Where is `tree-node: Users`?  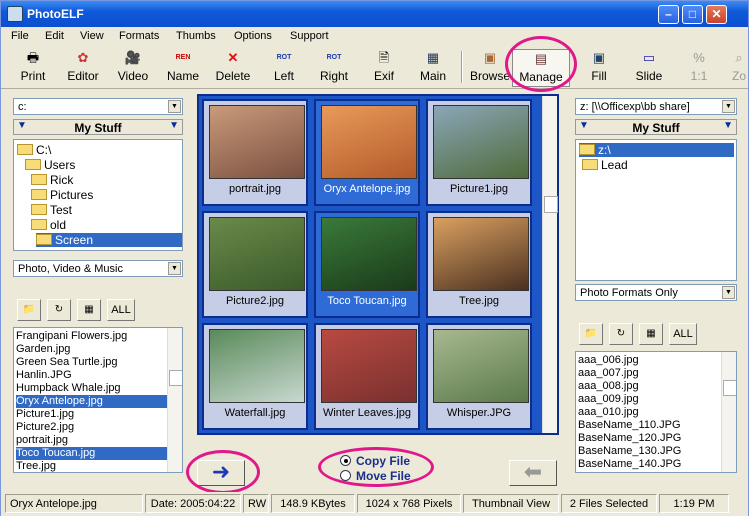 tree-node: Users is located at coordinates (50, 165).